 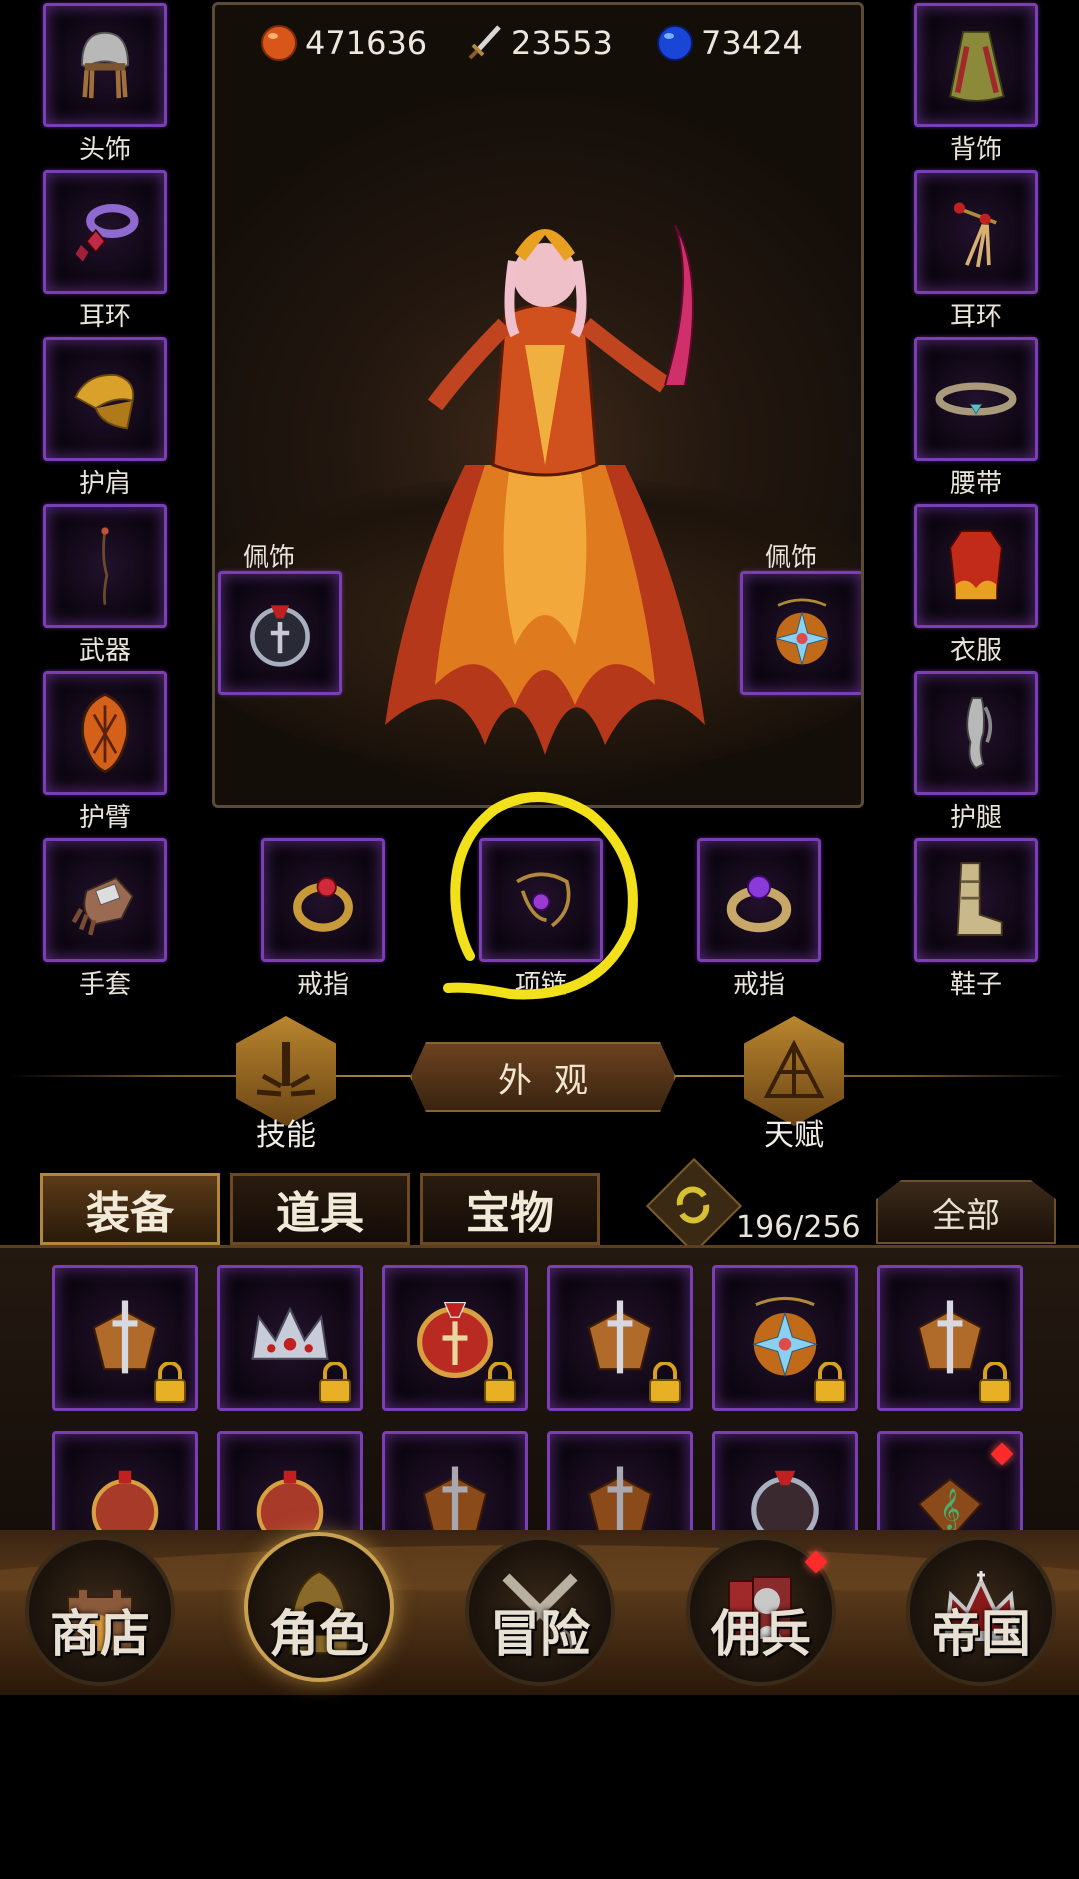 I want to click on earring-right-label: 耳环, so click(x=975, y=317).